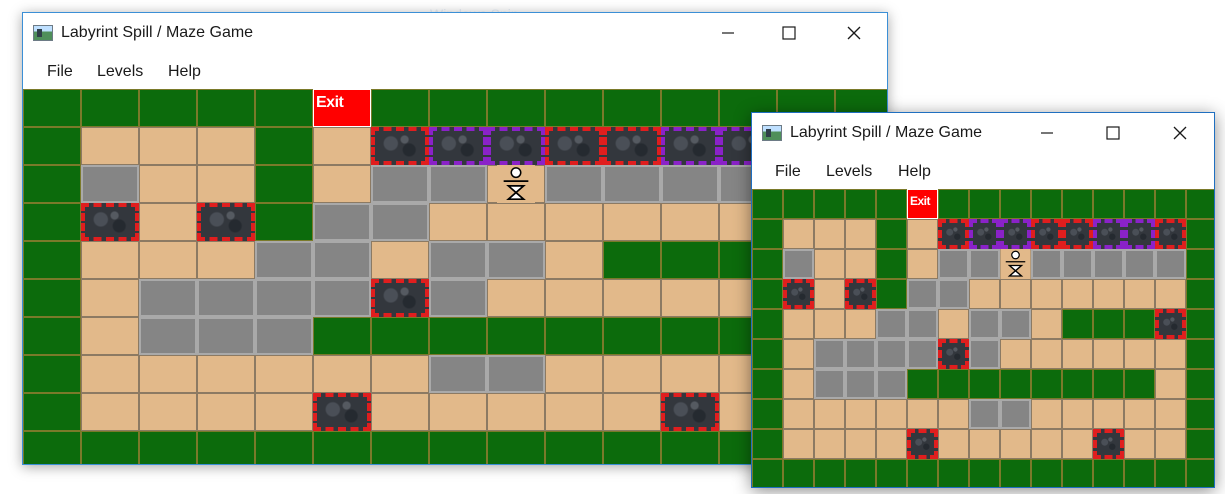 This screenshot has width=1225, height=494. What do you see at coordinates (922, 204) in the screenshot?
I see `maze-cell-exit: Exit` at bounding box center [922, 204].